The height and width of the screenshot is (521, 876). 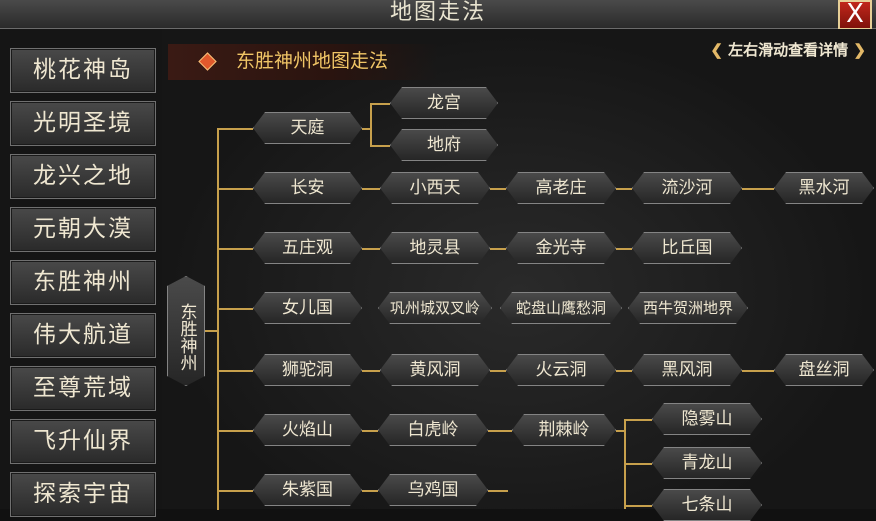 What do you see at coordinates (707, 505) in the screenshot?
I see `map-node: 七条山` at bounding box center [707, 505].